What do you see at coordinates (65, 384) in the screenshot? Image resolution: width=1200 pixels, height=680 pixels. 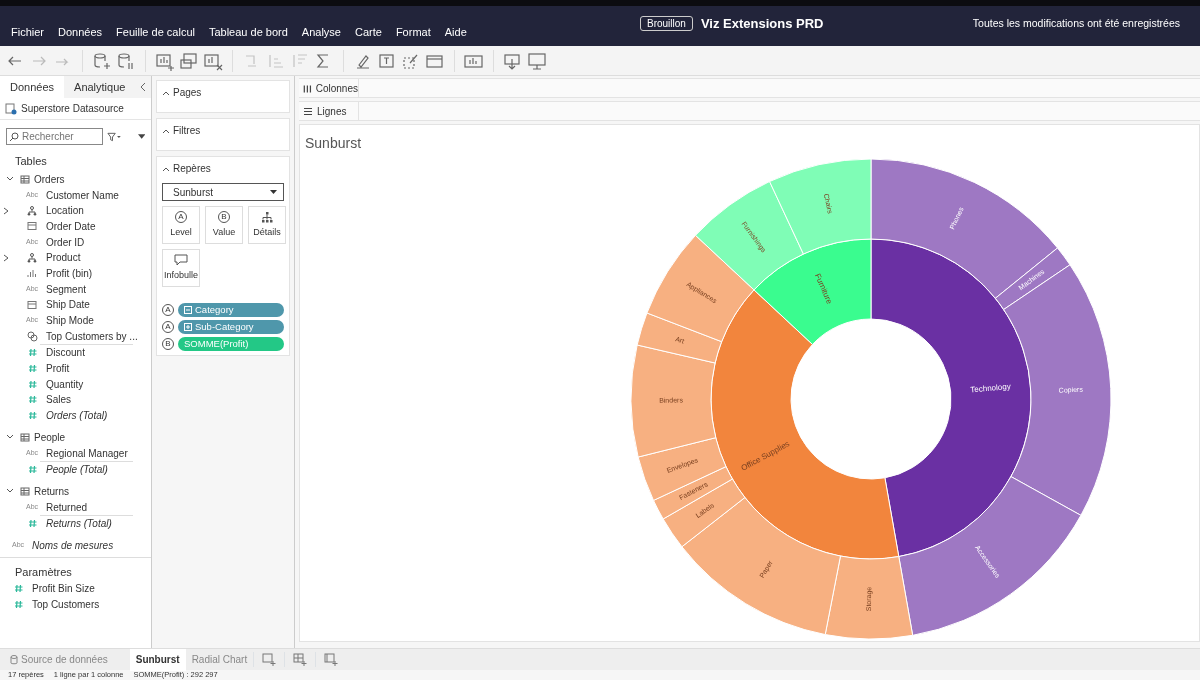 I see `field-name: Quantity` at bounding box center [65, 384].